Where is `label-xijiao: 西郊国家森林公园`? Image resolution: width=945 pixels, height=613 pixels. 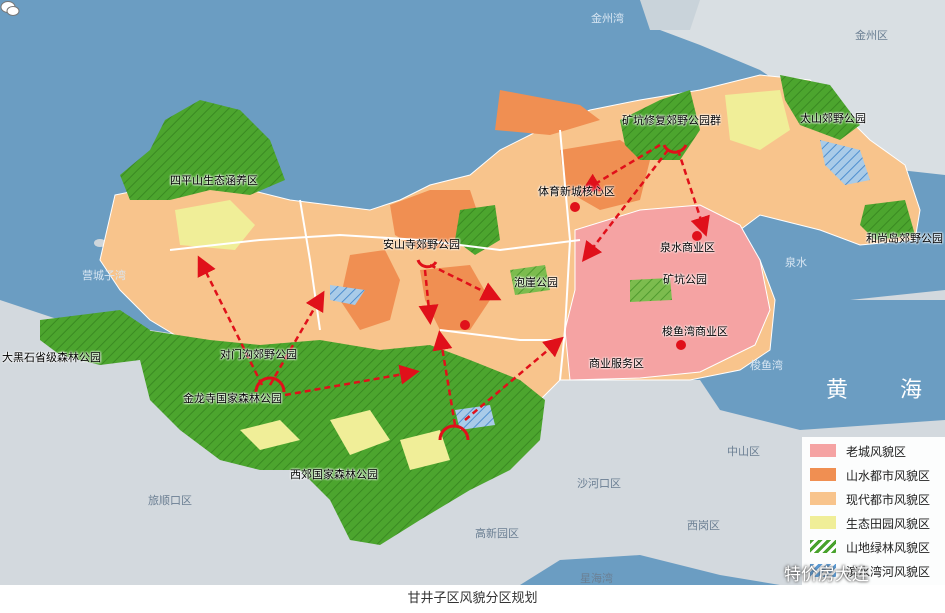 label-xijiao: 西郊国家森林公园 is located at coordinates (334, 474).